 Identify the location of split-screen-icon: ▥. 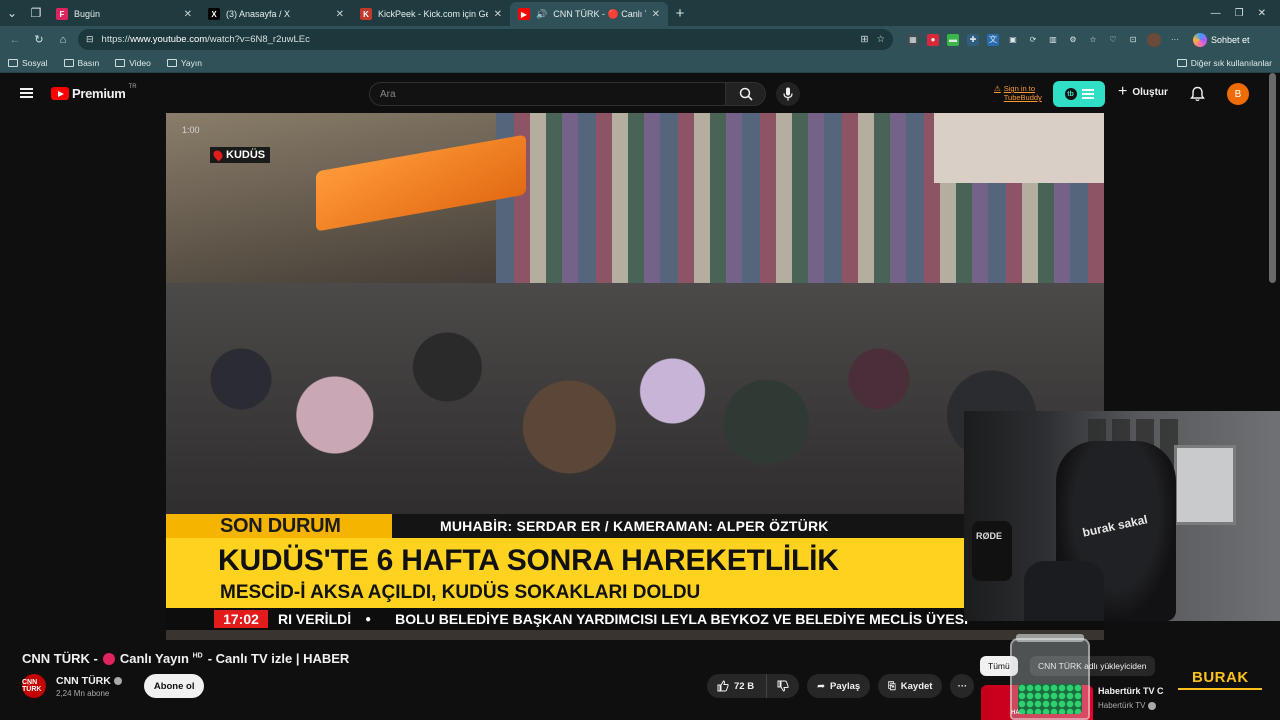
(1053, 40).